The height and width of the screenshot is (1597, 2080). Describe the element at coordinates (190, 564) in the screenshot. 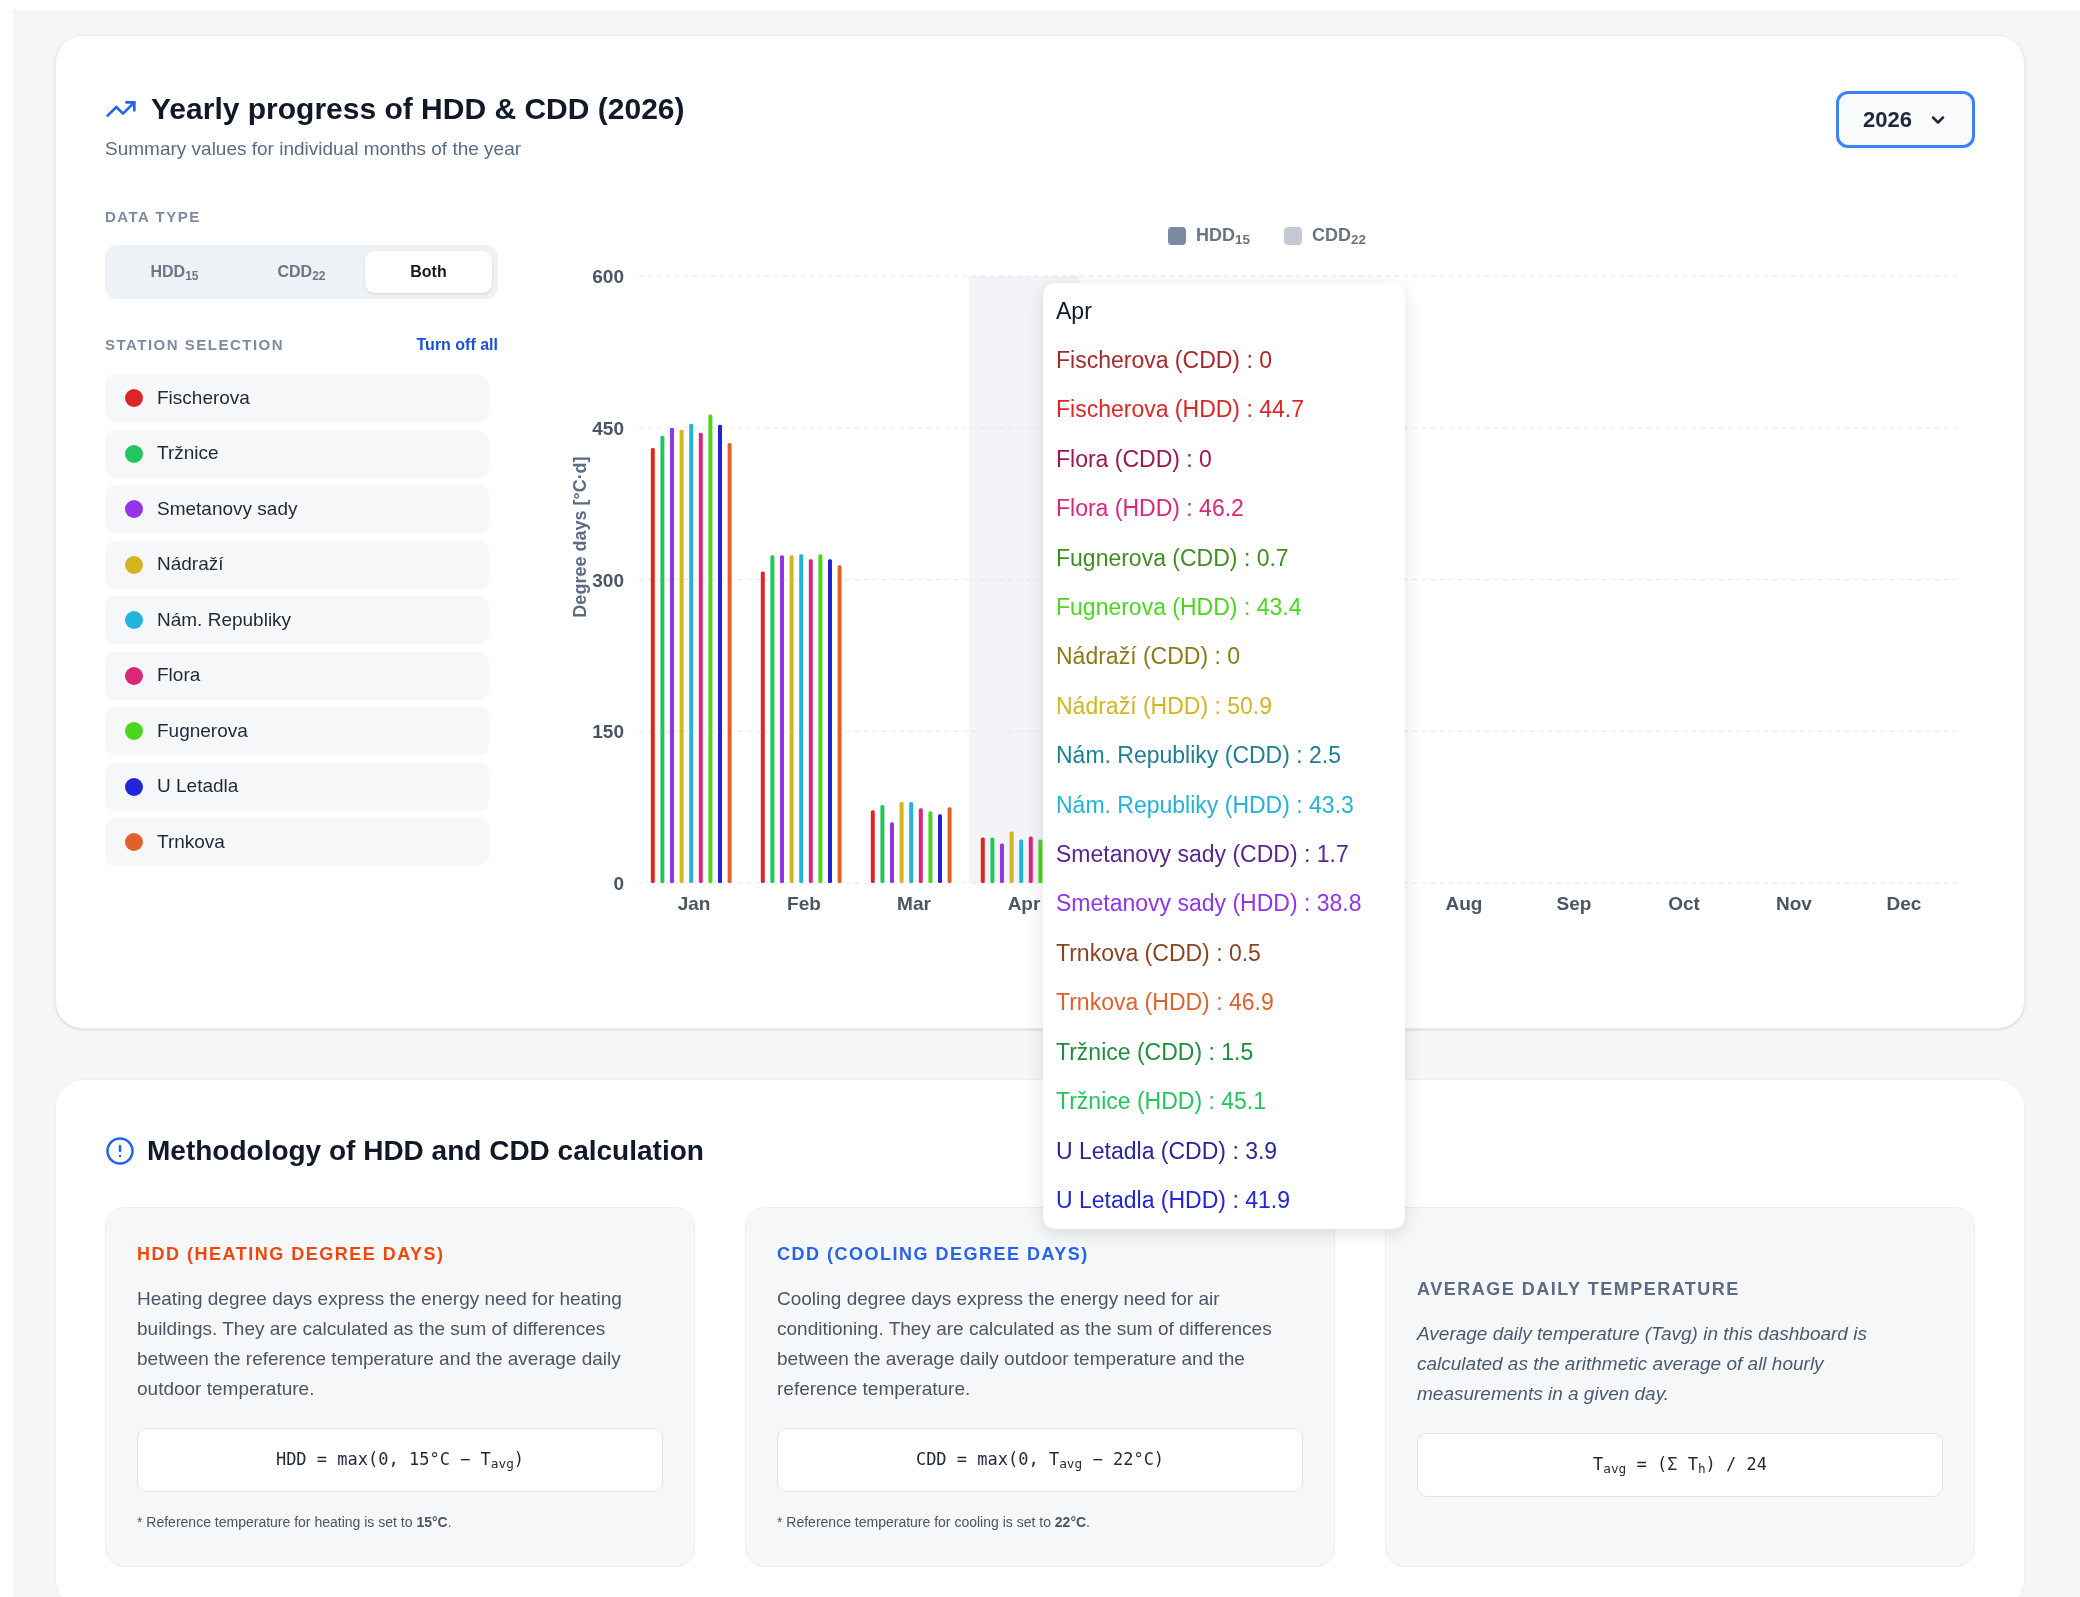

I see `station-name: Nádraží` at that location.